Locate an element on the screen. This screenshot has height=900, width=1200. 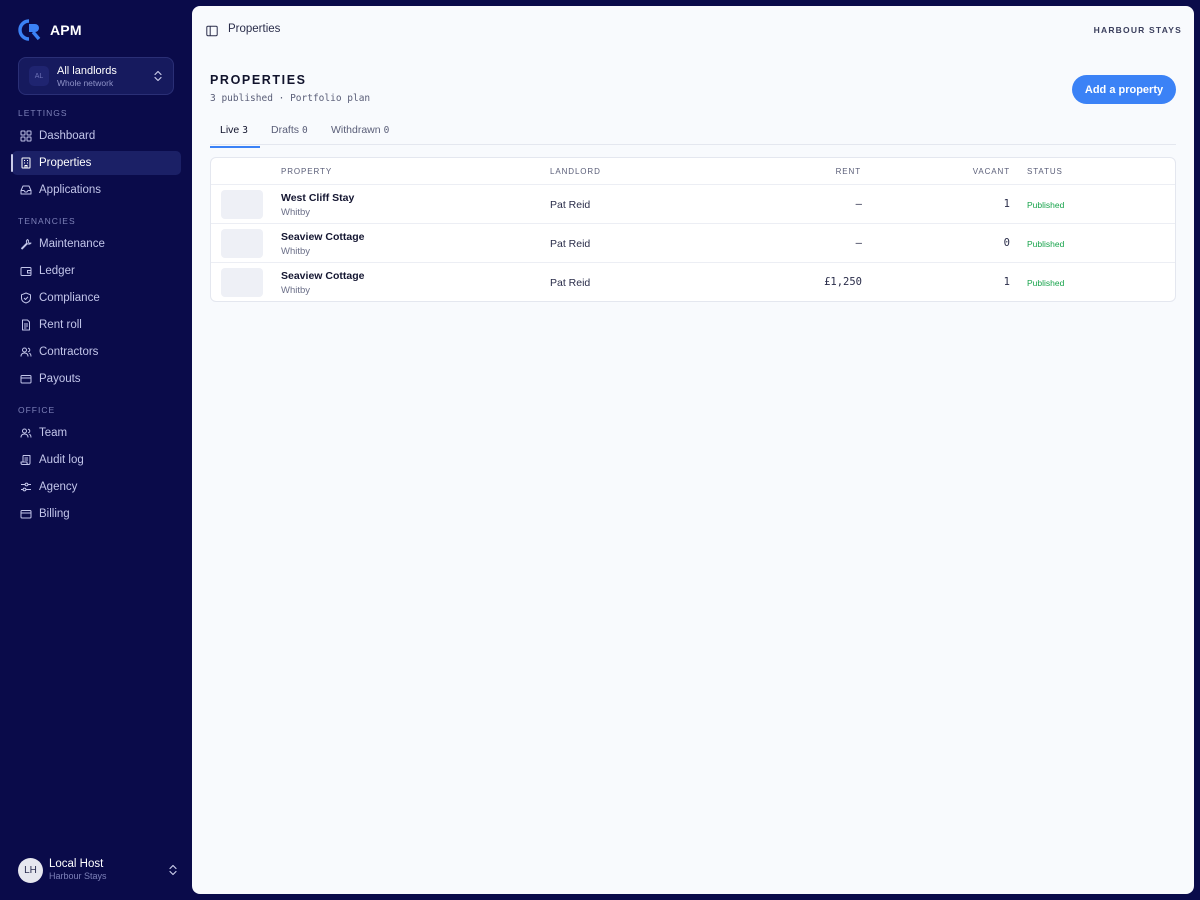
breadcrumb: Properties is located at coordinates (254, 29).